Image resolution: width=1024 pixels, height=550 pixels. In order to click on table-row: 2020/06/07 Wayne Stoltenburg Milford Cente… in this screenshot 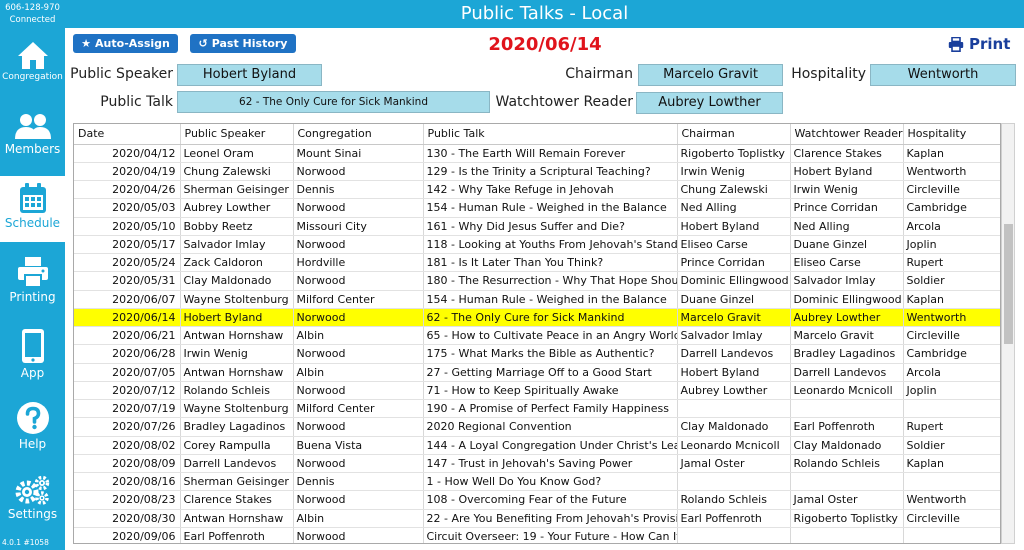, I will do `click(537, 299)`.